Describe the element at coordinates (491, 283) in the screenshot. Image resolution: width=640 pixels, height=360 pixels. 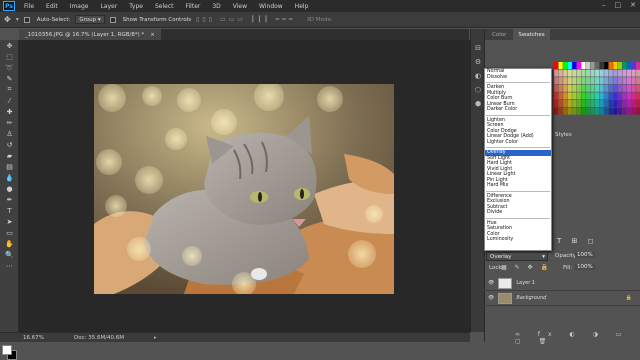
I see `visibility-eye-icon: 👁` at that location.